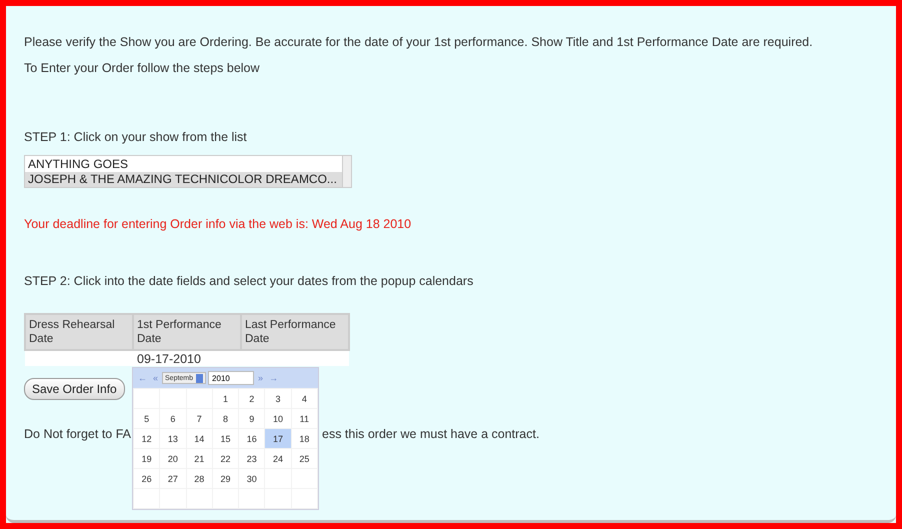 Image resolution: width=902 pixels, height=529 pixels. Describe the element at coordinates (431, 434) in the screenshot. I see `reminder-text: ess this order we must have a contract.` at that location.